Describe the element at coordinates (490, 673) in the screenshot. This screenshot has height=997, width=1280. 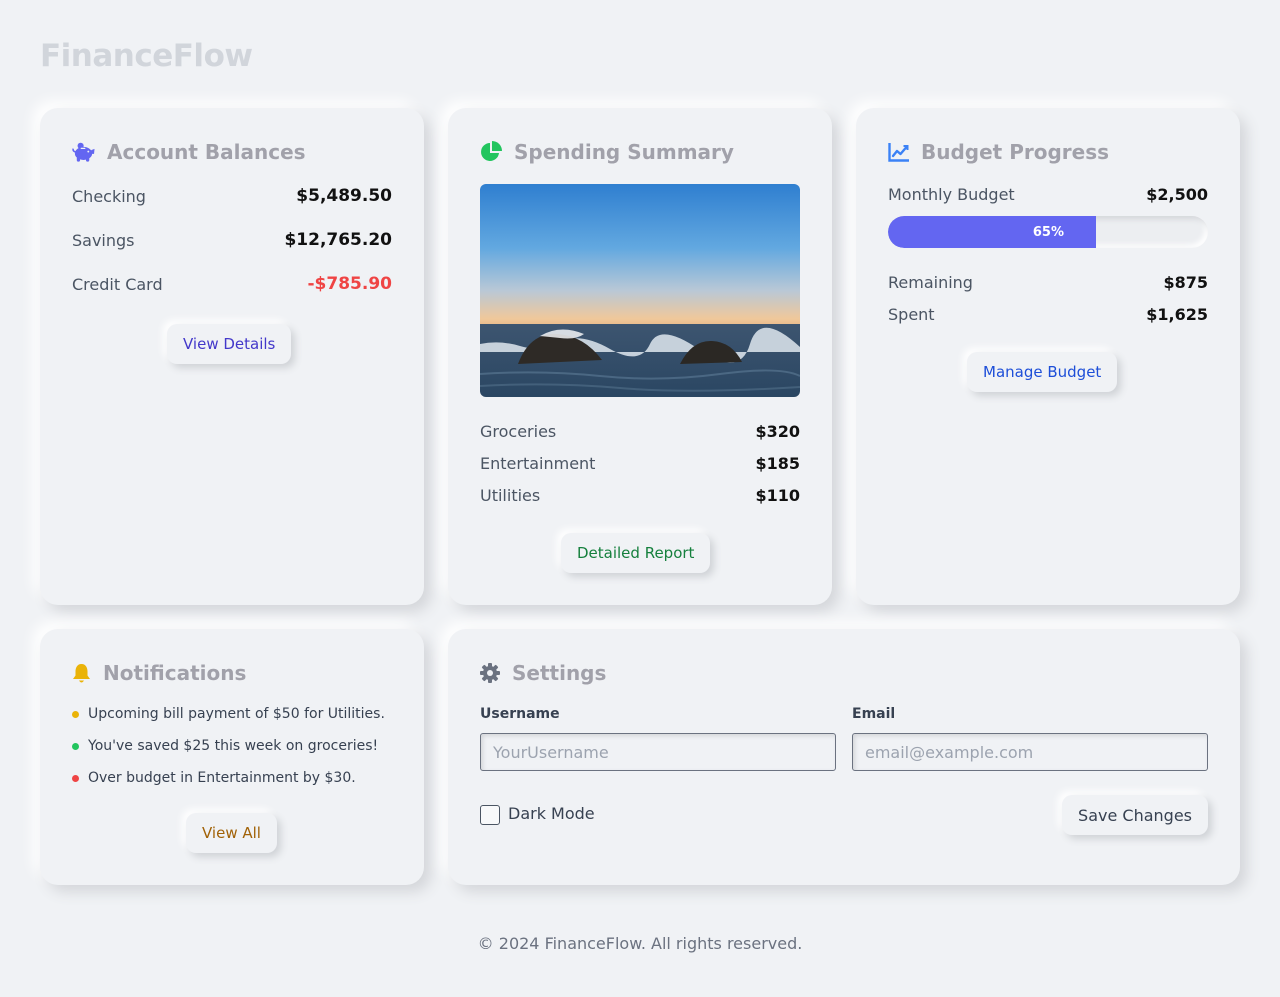
I see `gear-icon` at that location.